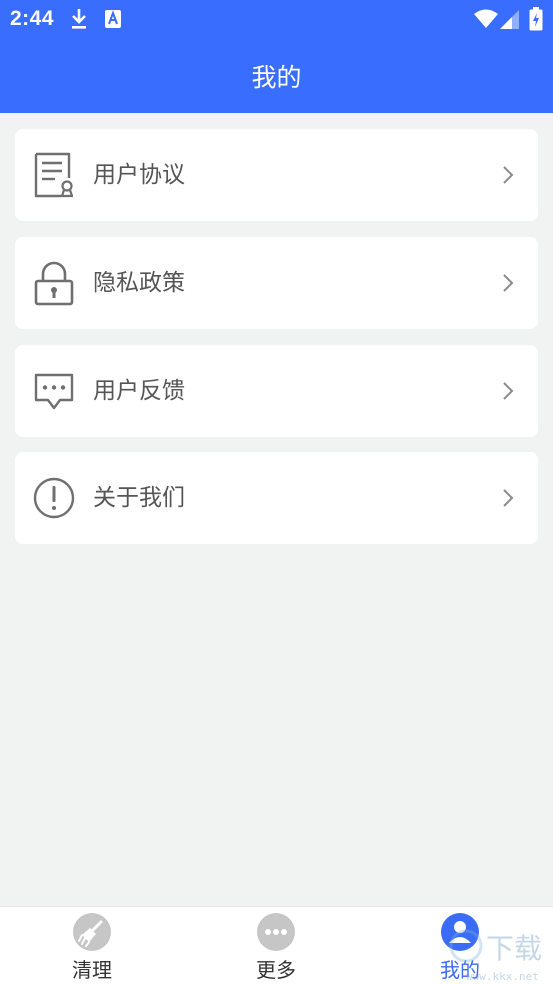 The image size is (553, 984). I want to click on menu-item-user-agreement: 用户协议, so click(276, 175).